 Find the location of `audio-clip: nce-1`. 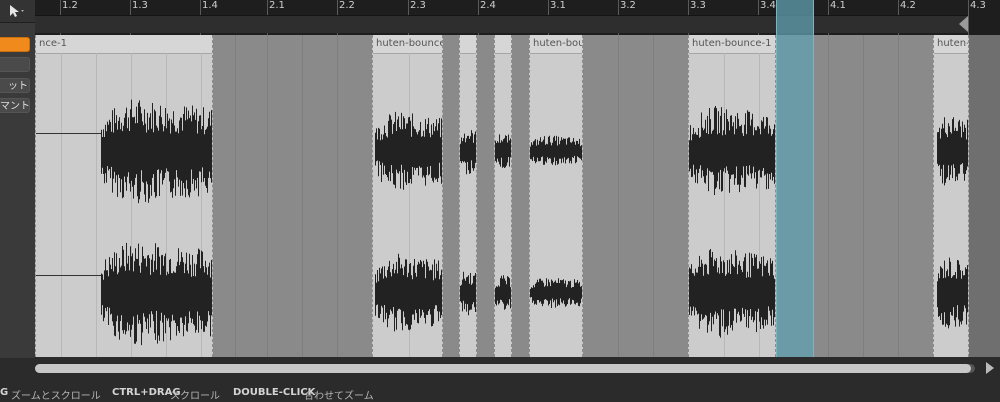

audio-clip: nce-1 is located at coordinates (124, 196).